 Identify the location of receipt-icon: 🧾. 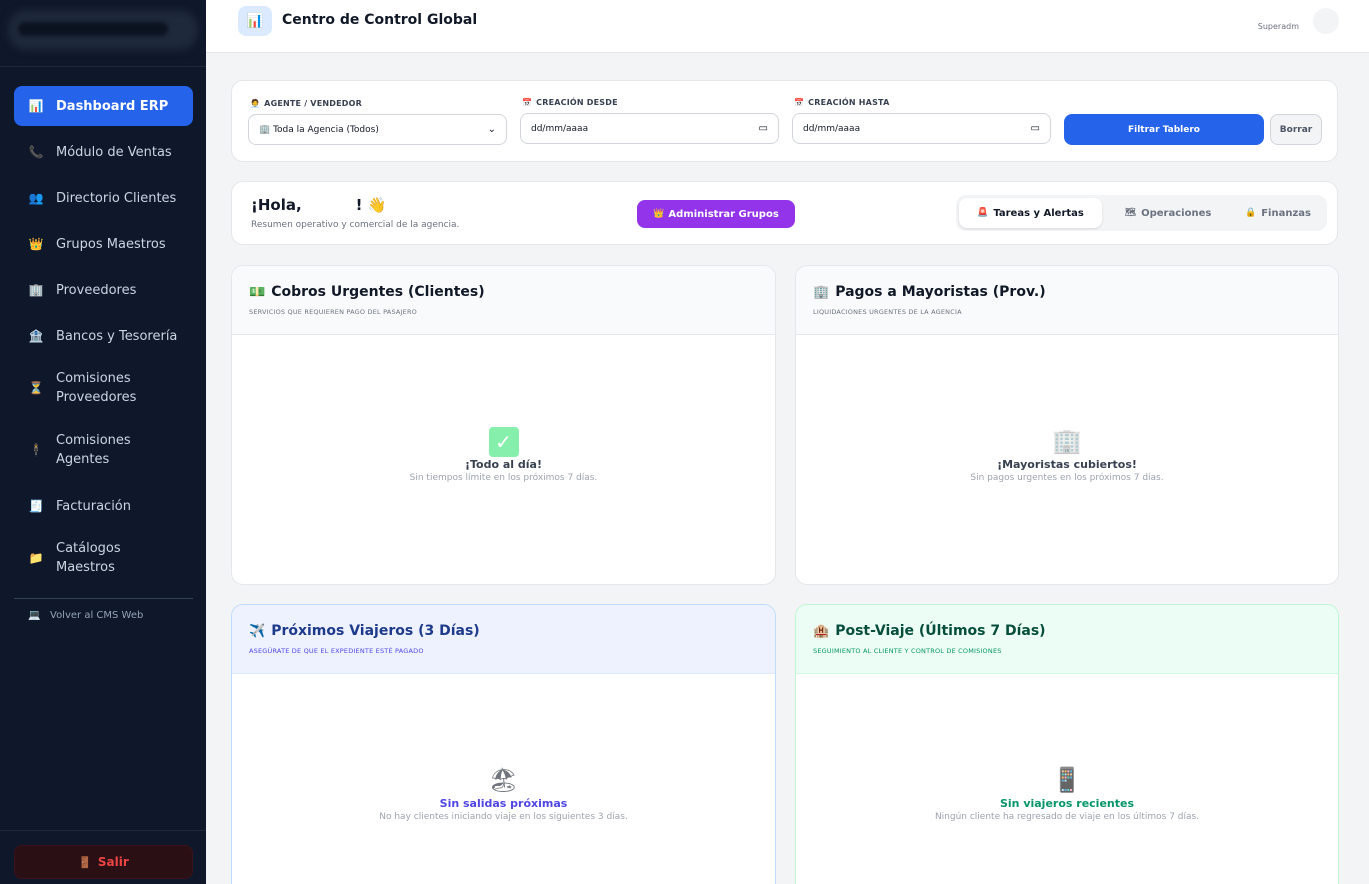
(36, 506).